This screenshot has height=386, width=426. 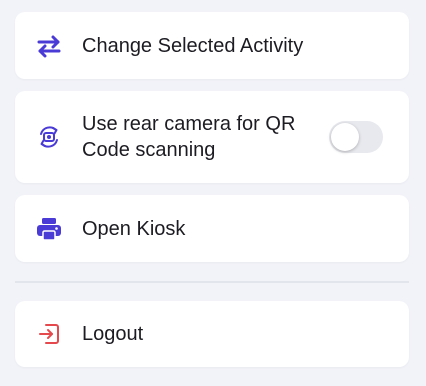 I want to click on logout-label: Logout, so click(x=113, y=334).